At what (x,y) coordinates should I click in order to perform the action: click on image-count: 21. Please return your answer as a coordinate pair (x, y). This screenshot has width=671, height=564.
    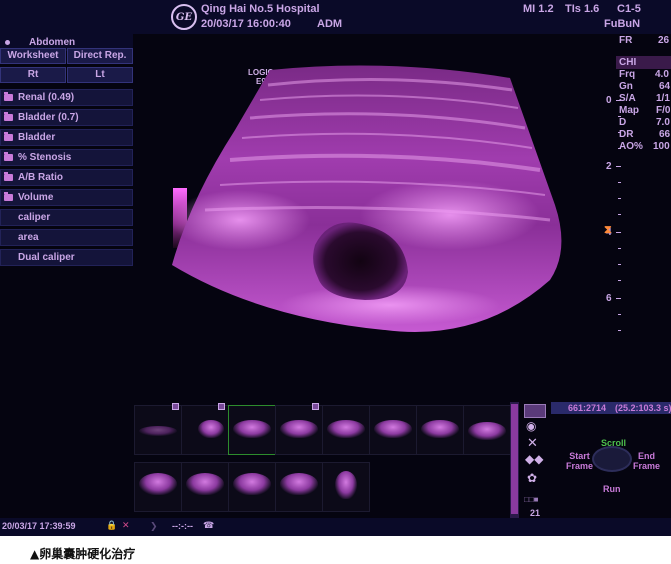
    Looking at the image, I should click on (535, 513).